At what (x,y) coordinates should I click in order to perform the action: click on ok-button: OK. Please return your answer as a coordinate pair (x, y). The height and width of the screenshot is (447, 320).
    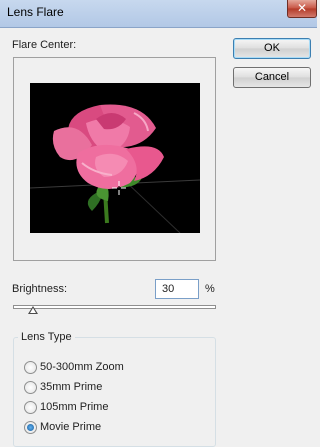
    Looking at the image, I should click on (272, 48).